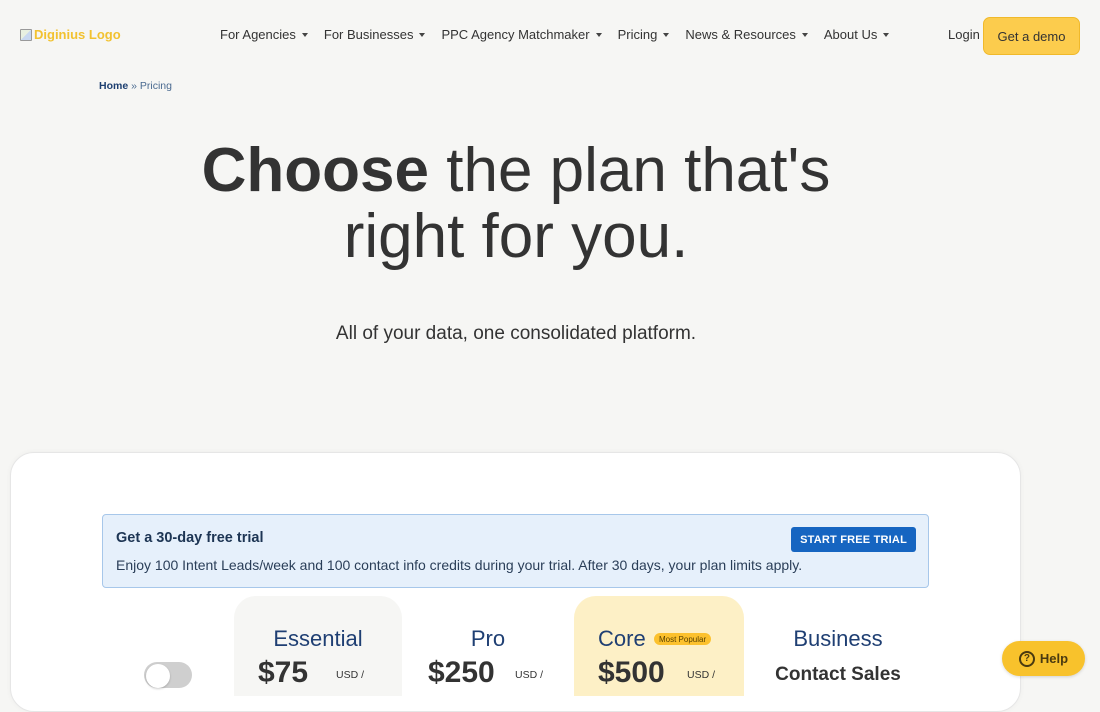 The height and width of the screenshot is (712, 1100). I want to click on billing-toggle, so click(168, 675).